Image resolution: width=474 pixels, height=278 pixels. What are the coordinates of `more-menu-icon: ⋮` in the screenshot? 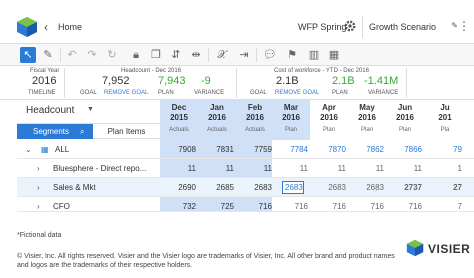 It's located at (464, 26).